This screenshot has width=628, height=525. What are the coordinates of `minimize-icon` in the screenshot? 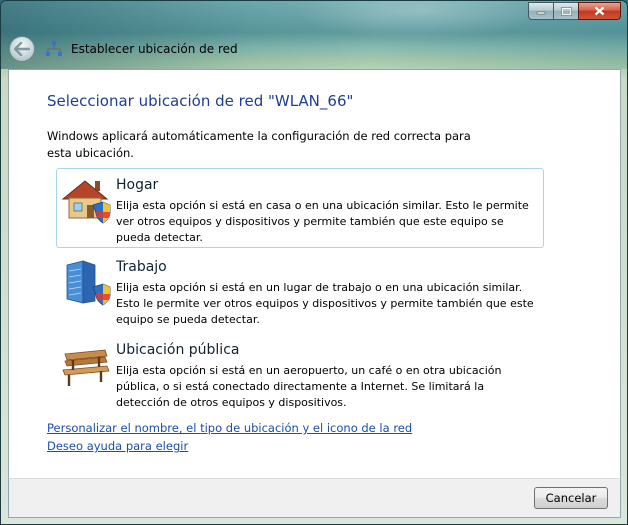 It's located at (541, 13).